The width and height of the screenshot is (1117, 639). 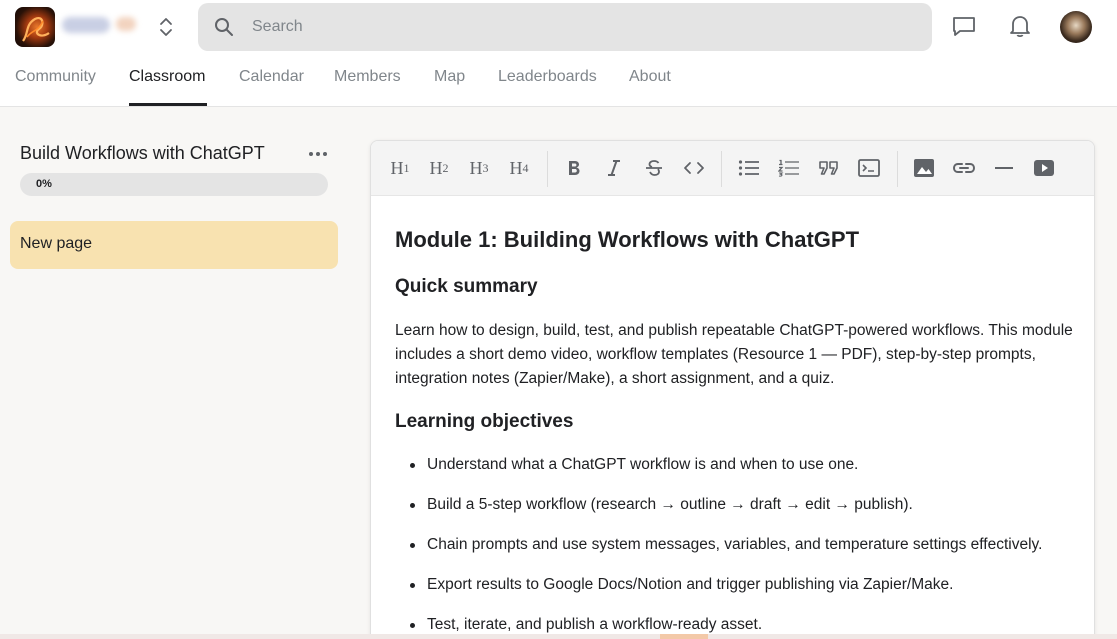 What do you see at coordinates (964, 168) in the screenshot?
I see `link-icon` at bounding box center [964, 168].